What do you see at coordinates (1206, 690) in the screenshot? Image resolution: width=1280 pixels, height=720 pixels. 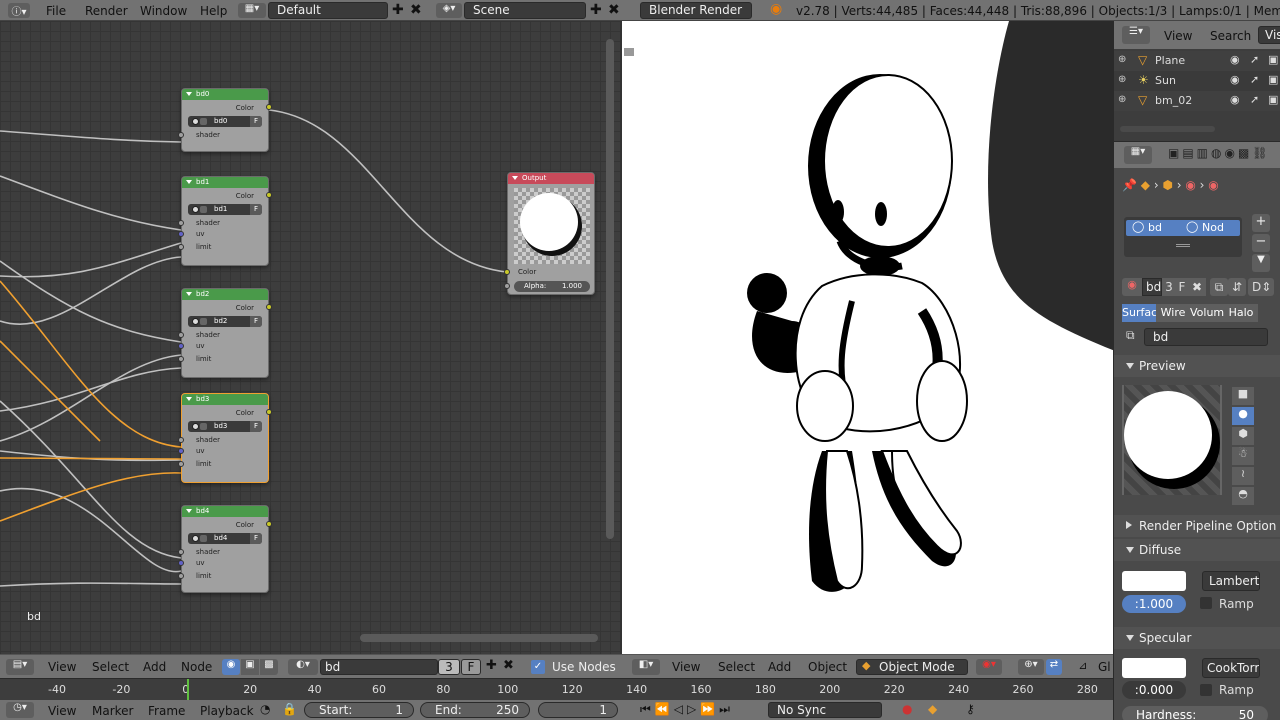 I see `specular-ramp-checkbox` at bounding box center [1206, 690].